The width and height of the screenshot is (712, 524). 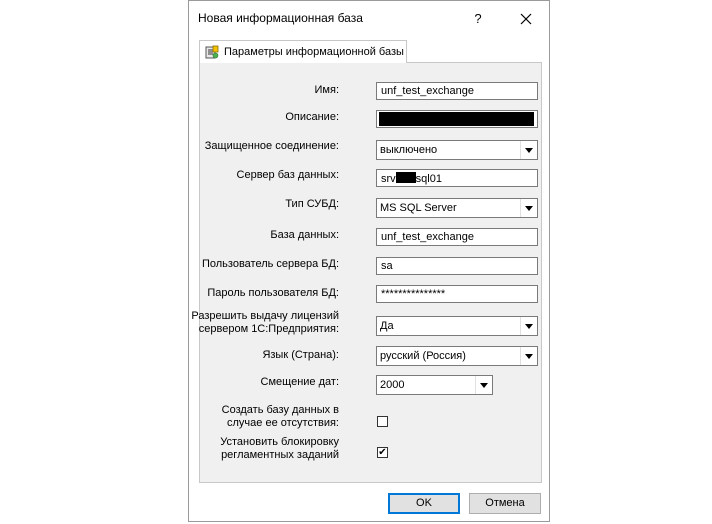 What do you see at coordinates (388, 179) in the screenshot?
I see `db-server-prefix: srv` at bounding box center [388, 179].